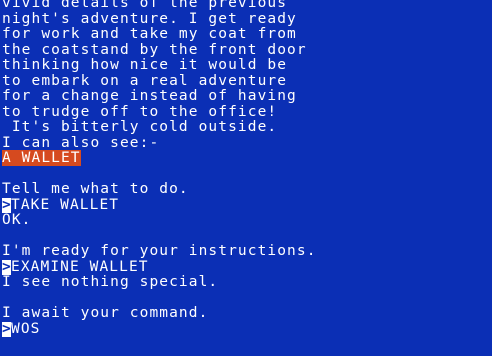 The height and width of the screenshot is (356, 496). I want to click on prompt-line: Tell me what to do., so click(95, 189).